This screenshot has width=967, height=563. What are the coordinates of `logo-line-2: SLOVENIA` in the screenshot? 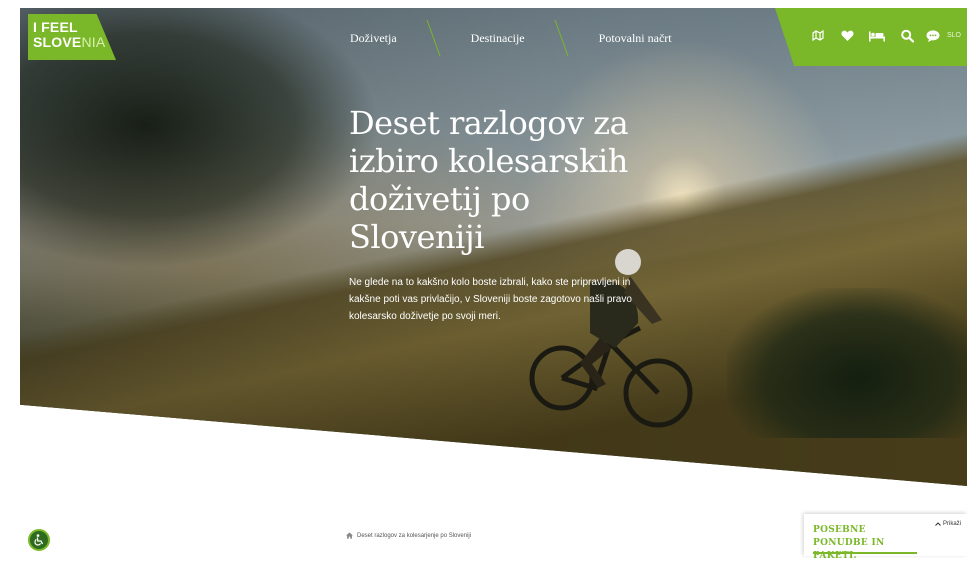 It's located at (69, 42).